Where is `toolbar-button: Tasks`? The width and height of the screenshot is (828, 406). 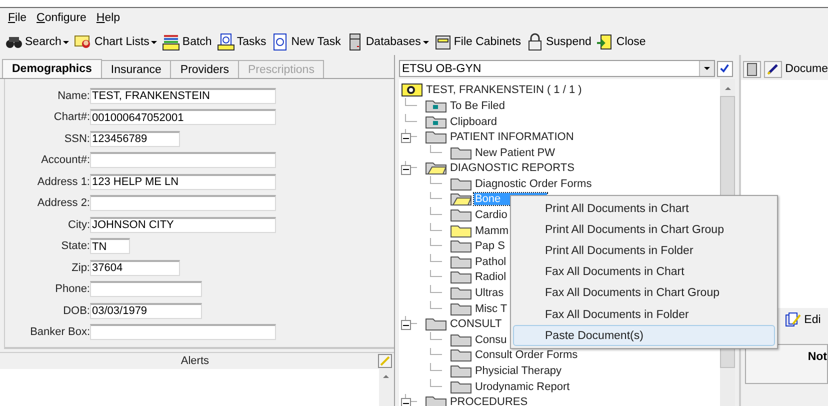
toolbar-button: Tasks is located at coordinates (242, 42).